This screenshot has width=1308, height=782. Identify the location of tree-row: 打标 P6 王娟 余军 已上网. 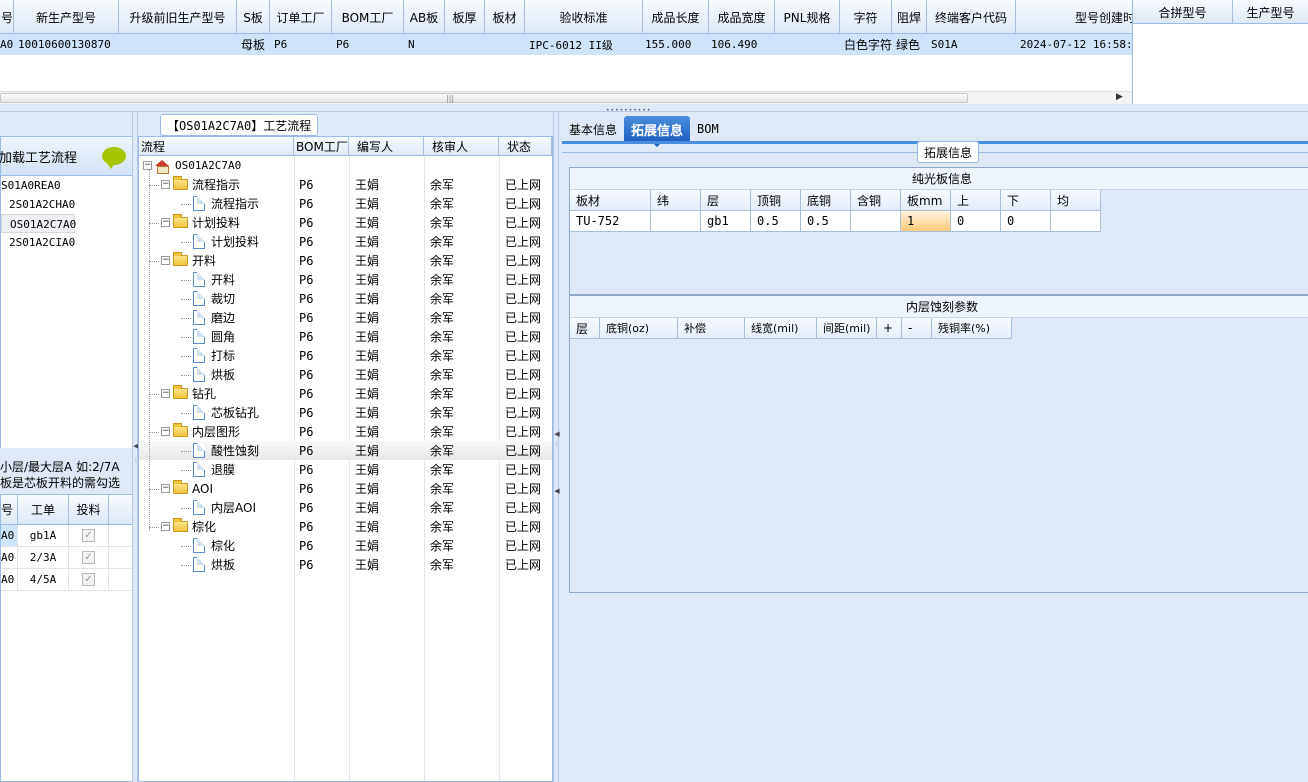
(345, 355).